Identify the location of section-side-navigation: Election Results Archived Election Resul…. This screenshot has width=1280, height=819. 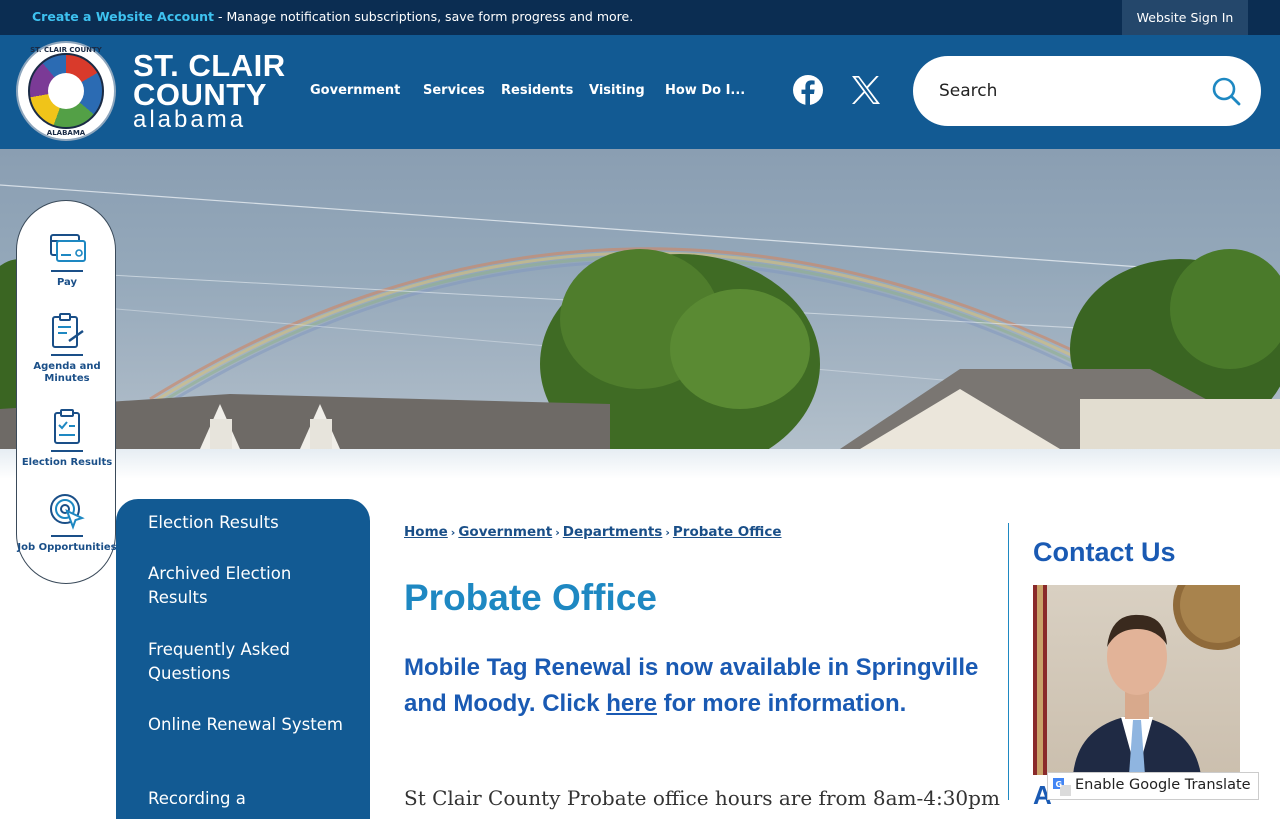
(243, 659).